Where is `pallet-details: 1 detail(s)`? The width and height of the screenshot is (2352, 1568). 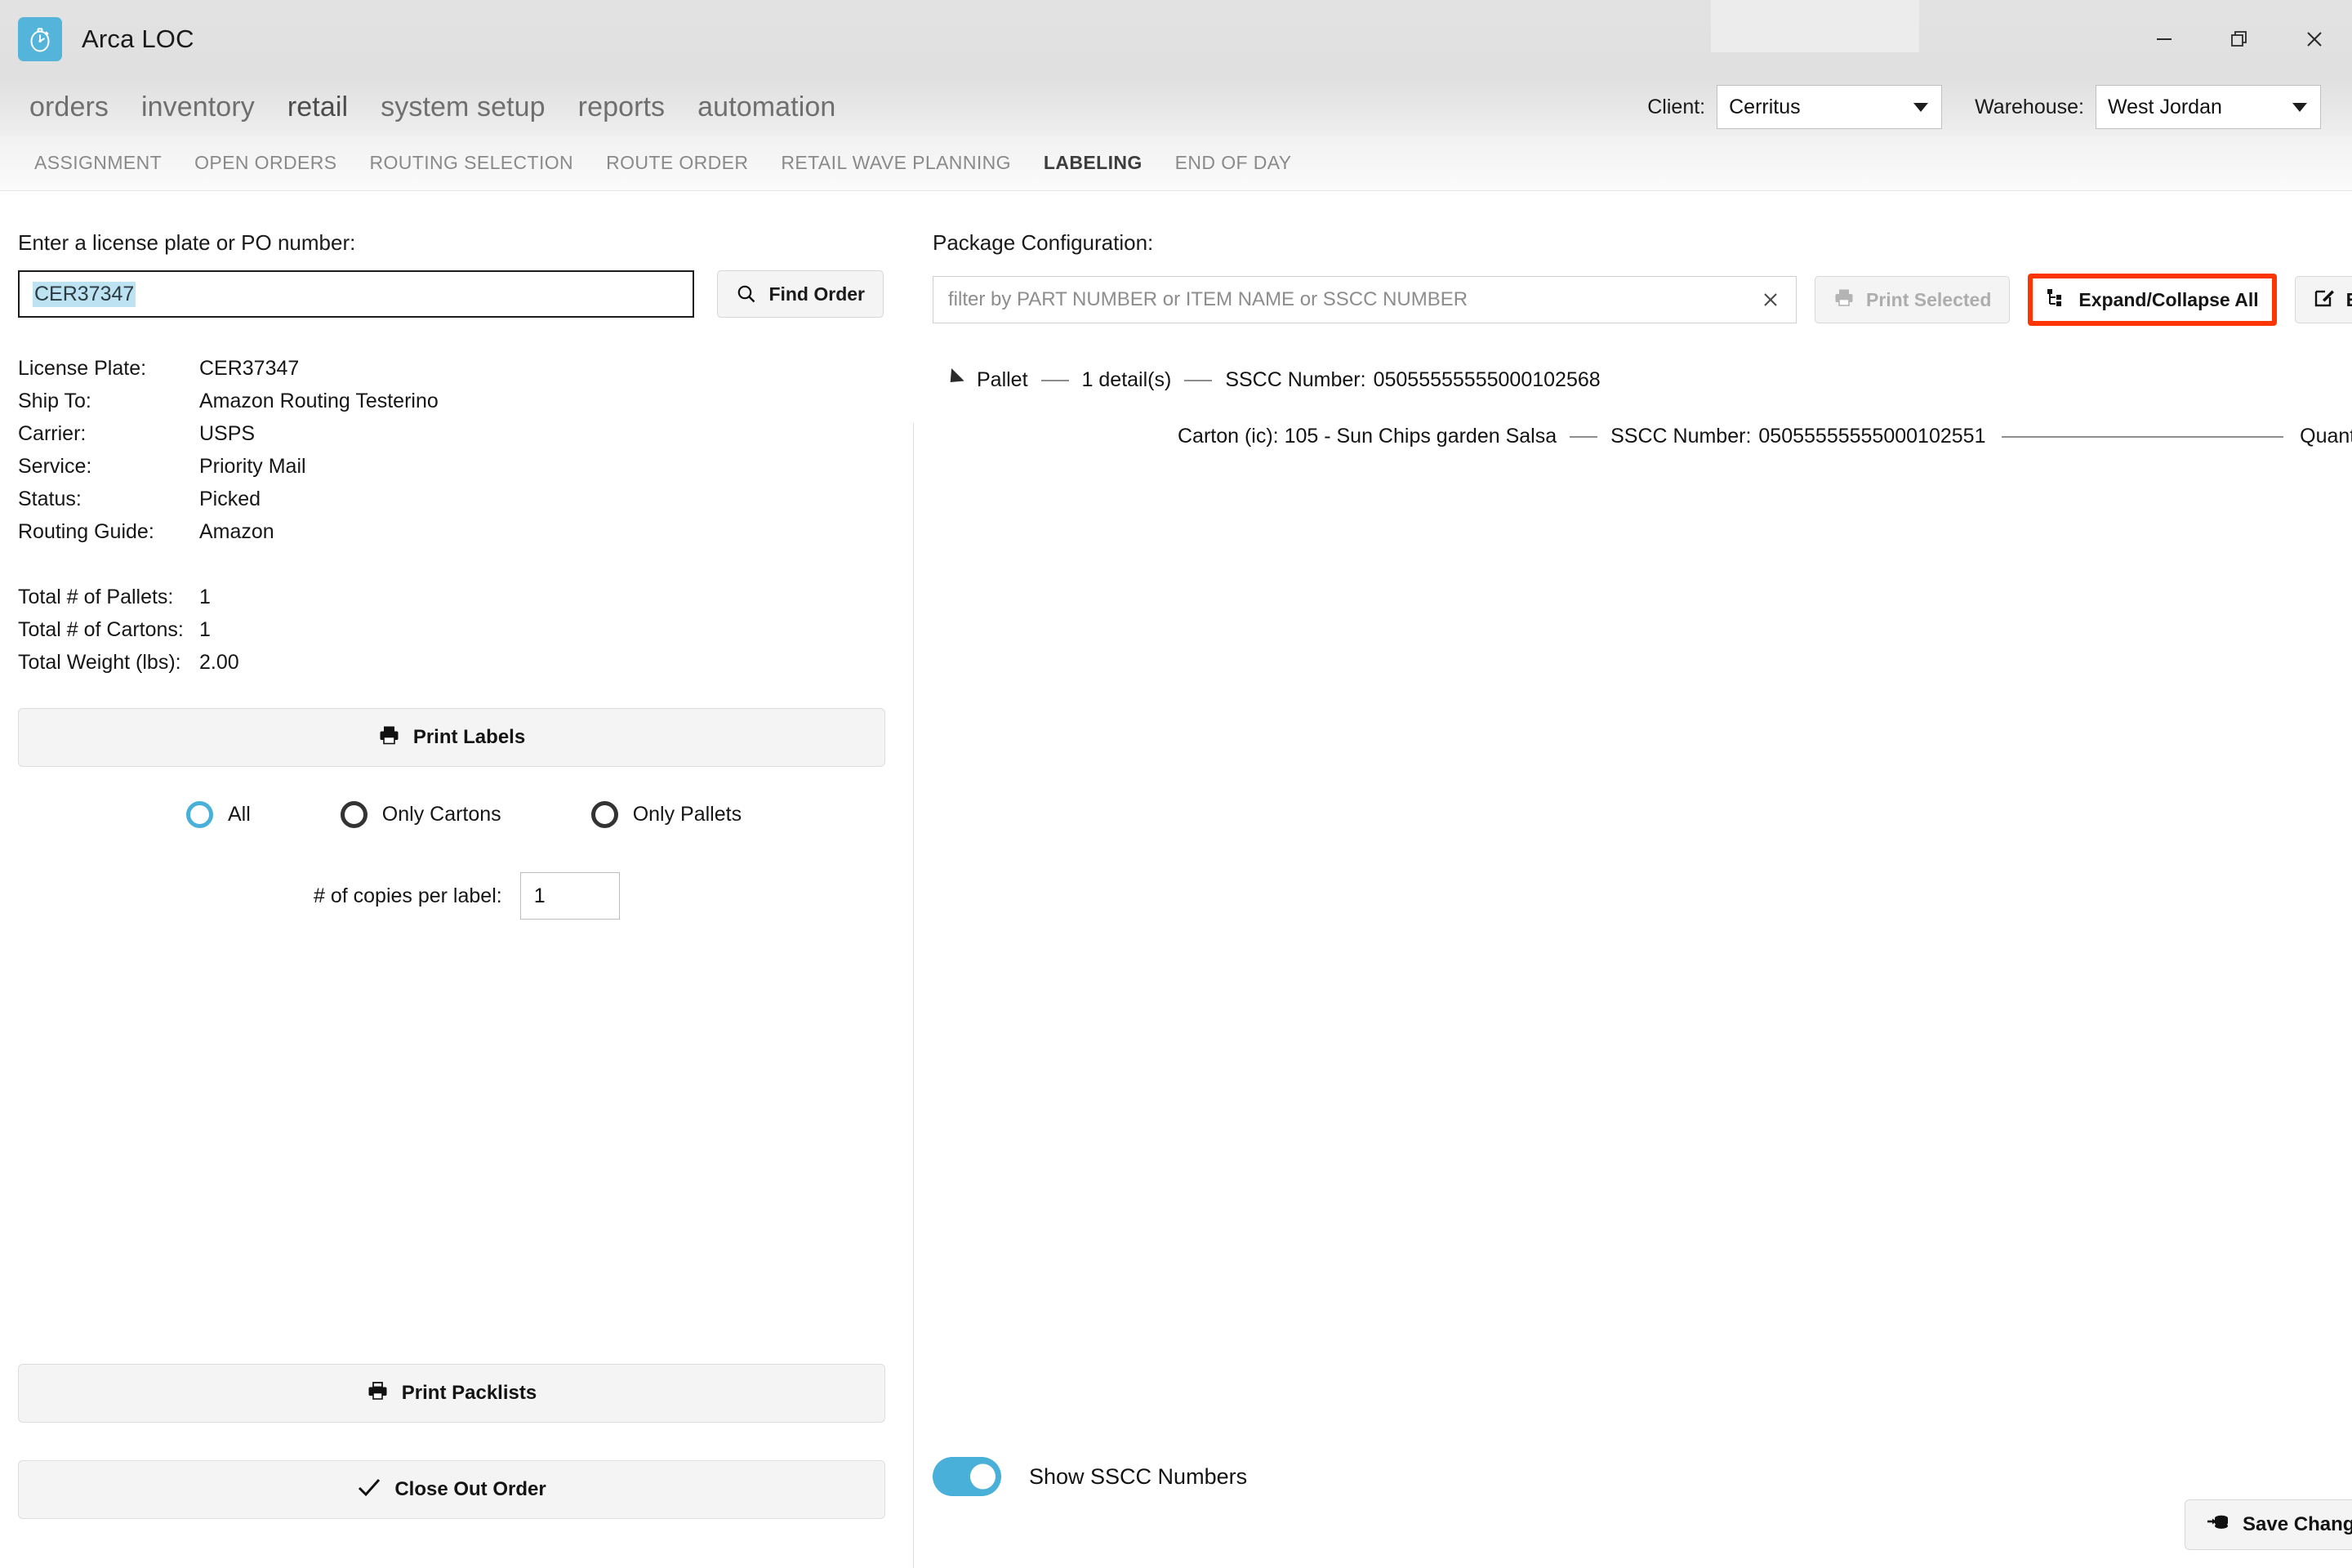 pallet-details: 1 detail(s) is located at coordinates (1126, 379).